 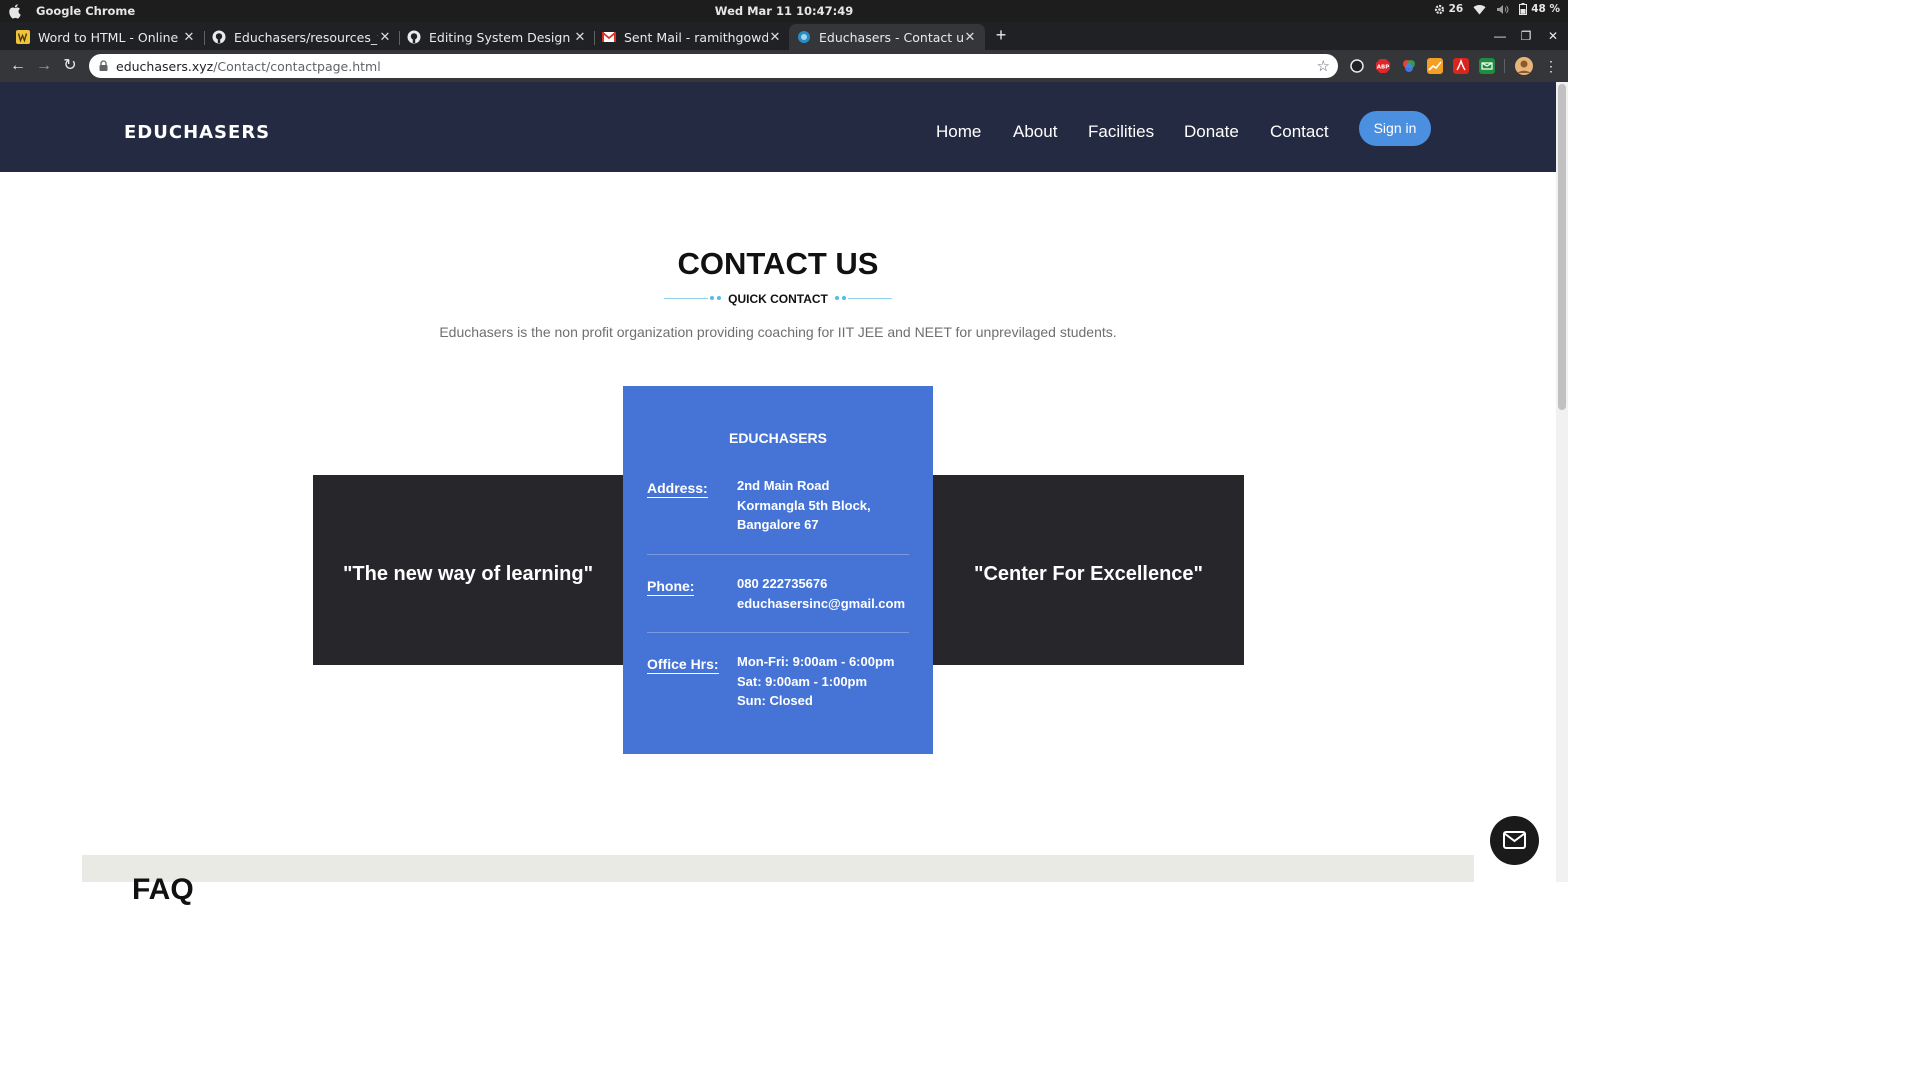 What do you see at coordinates (1001, 35) in the screenshot?
I see `new-tab-button: +` at bounding box center [1001, 35].